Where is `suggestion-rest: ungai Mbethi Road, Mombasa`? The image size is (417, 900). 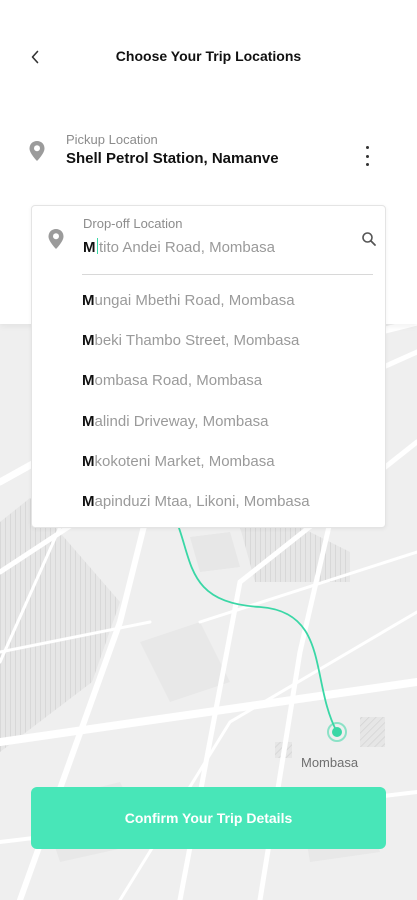 suggestion-rest: ungai Mbethi Road, Mombasa is located at coordinates (194, 300).